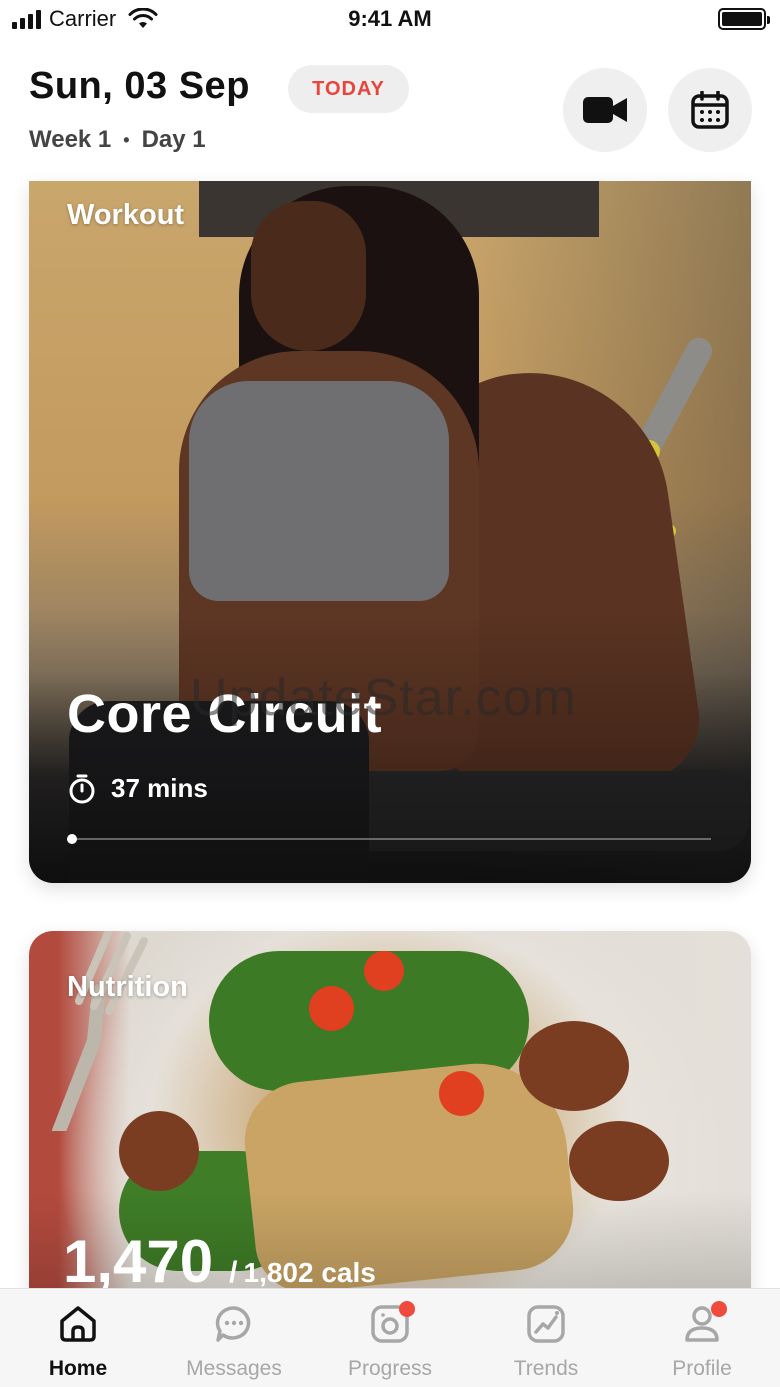  What do you see at coordinates (704, 1323) in the screenshot?
I see `user-icon` at bounding box center [704, 1323].